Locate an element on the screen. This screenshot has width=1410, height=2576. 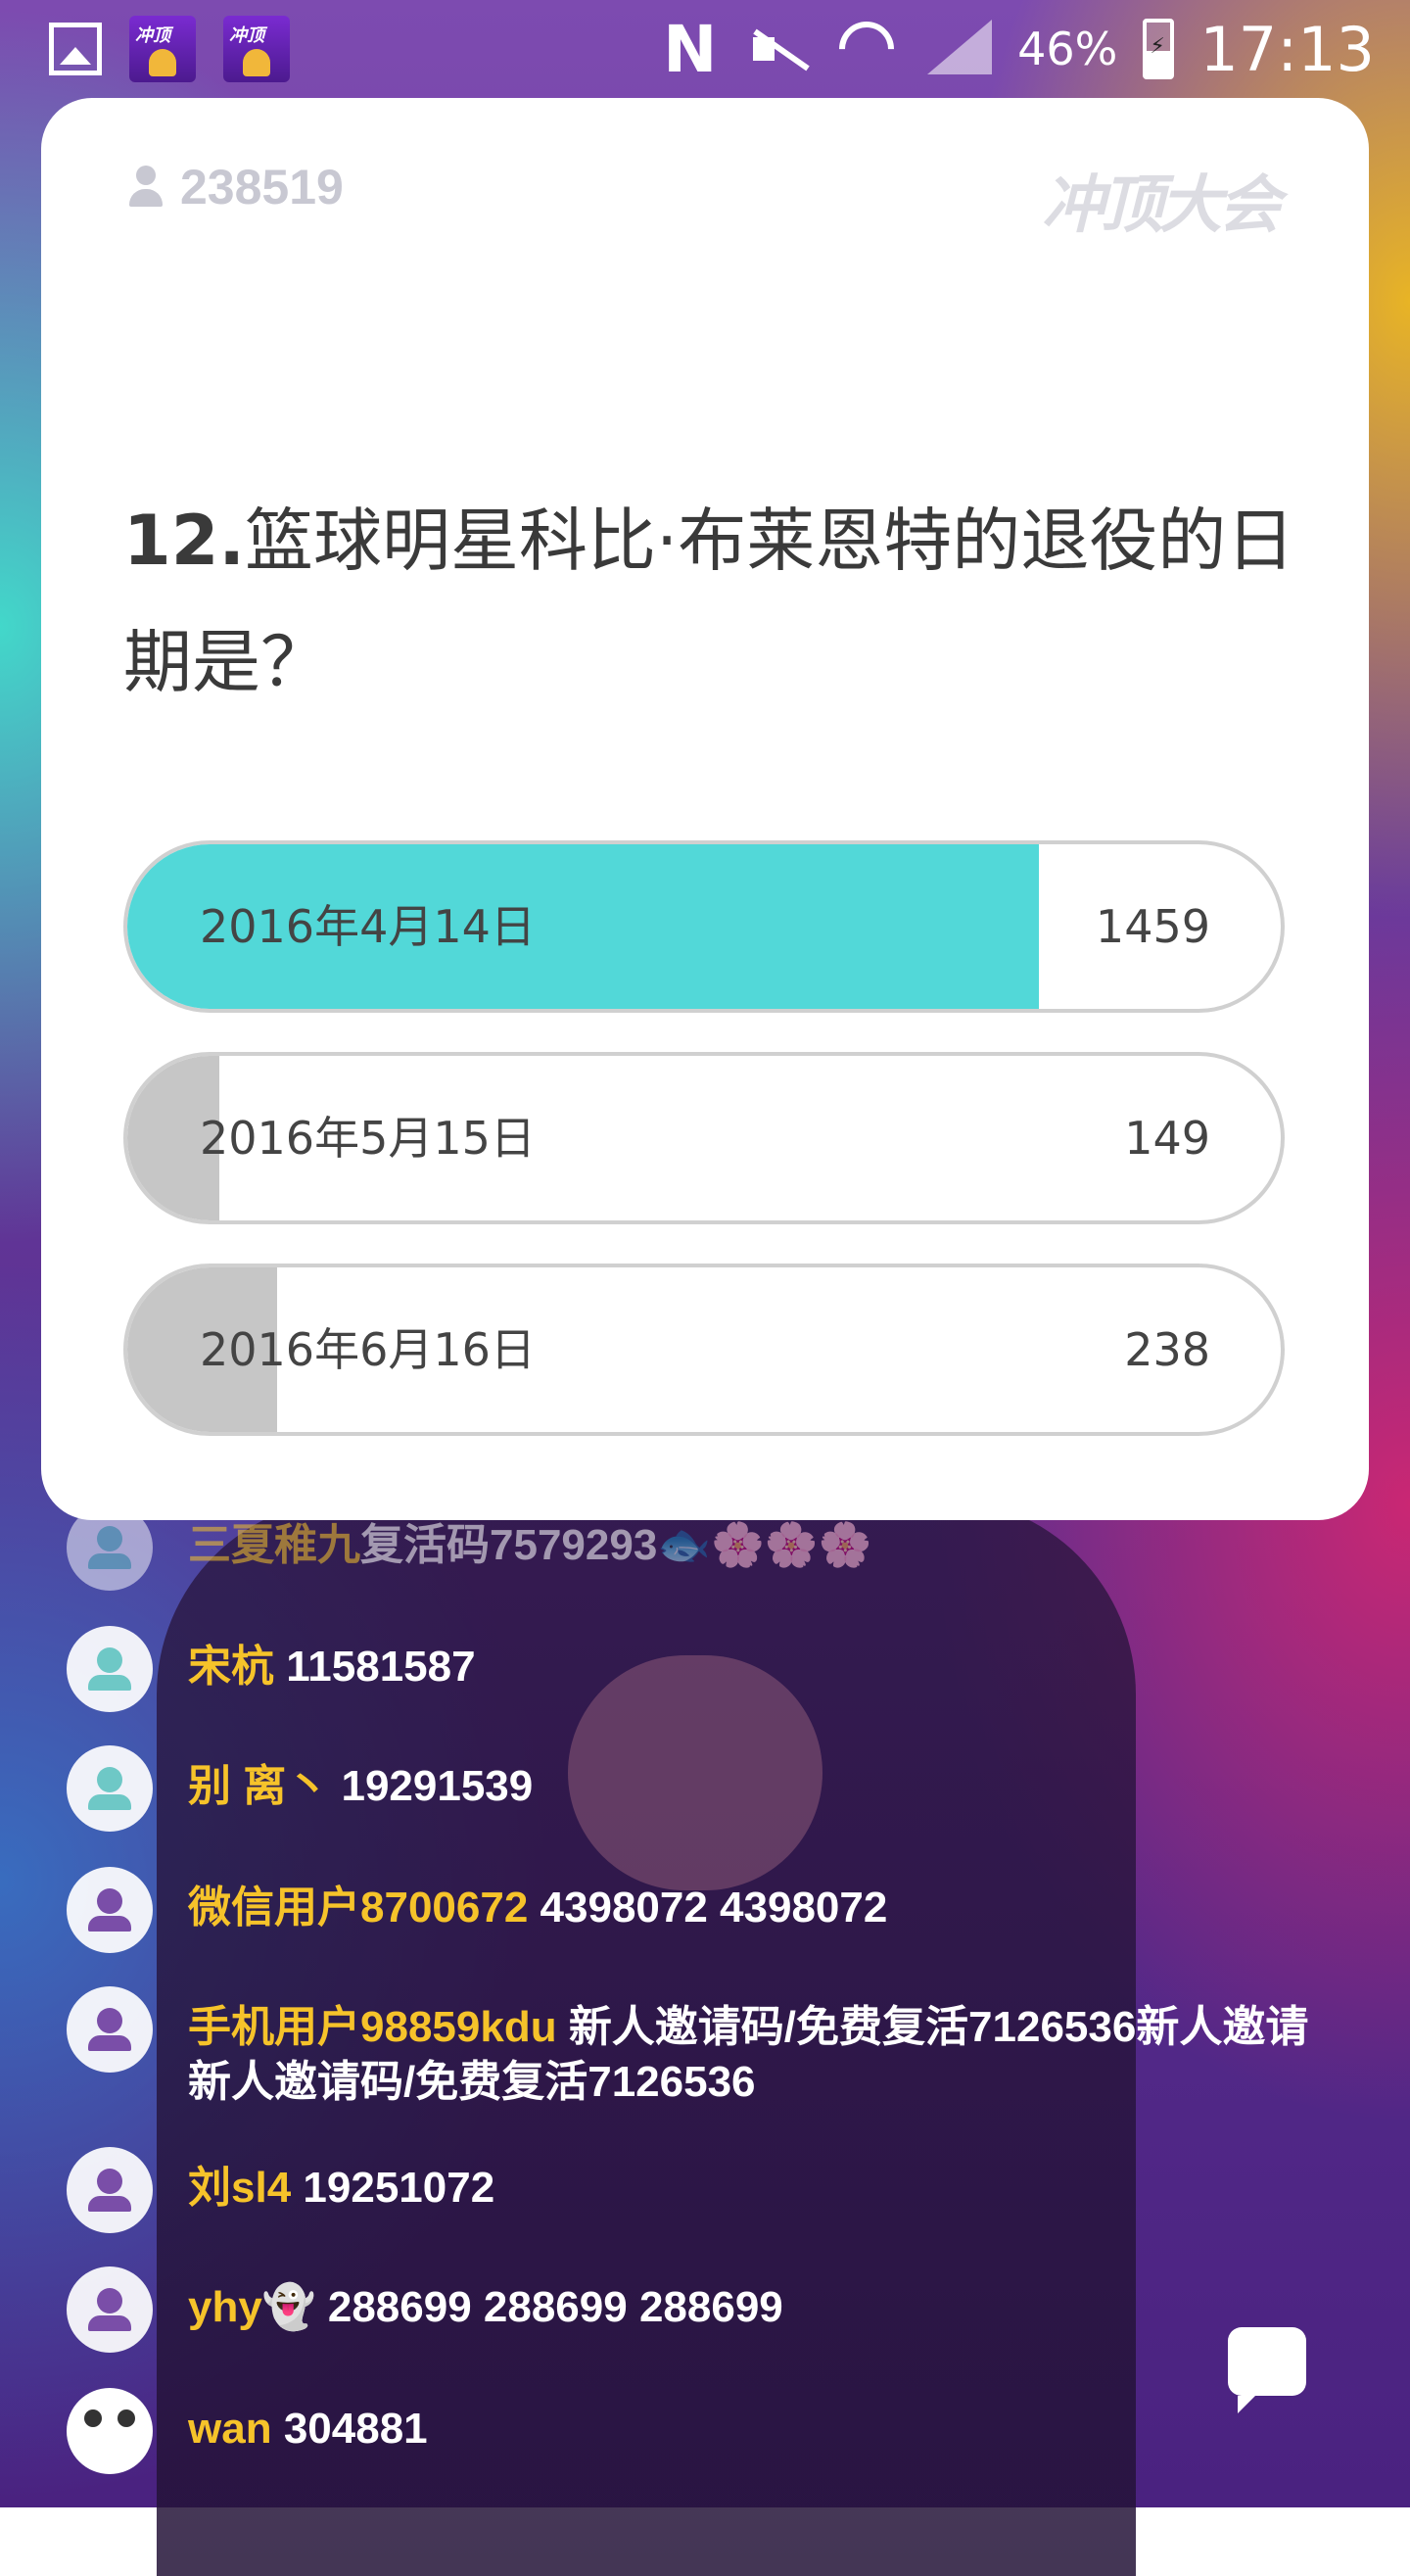
chat-text: 304881 is located at coordinates (355, 2429).